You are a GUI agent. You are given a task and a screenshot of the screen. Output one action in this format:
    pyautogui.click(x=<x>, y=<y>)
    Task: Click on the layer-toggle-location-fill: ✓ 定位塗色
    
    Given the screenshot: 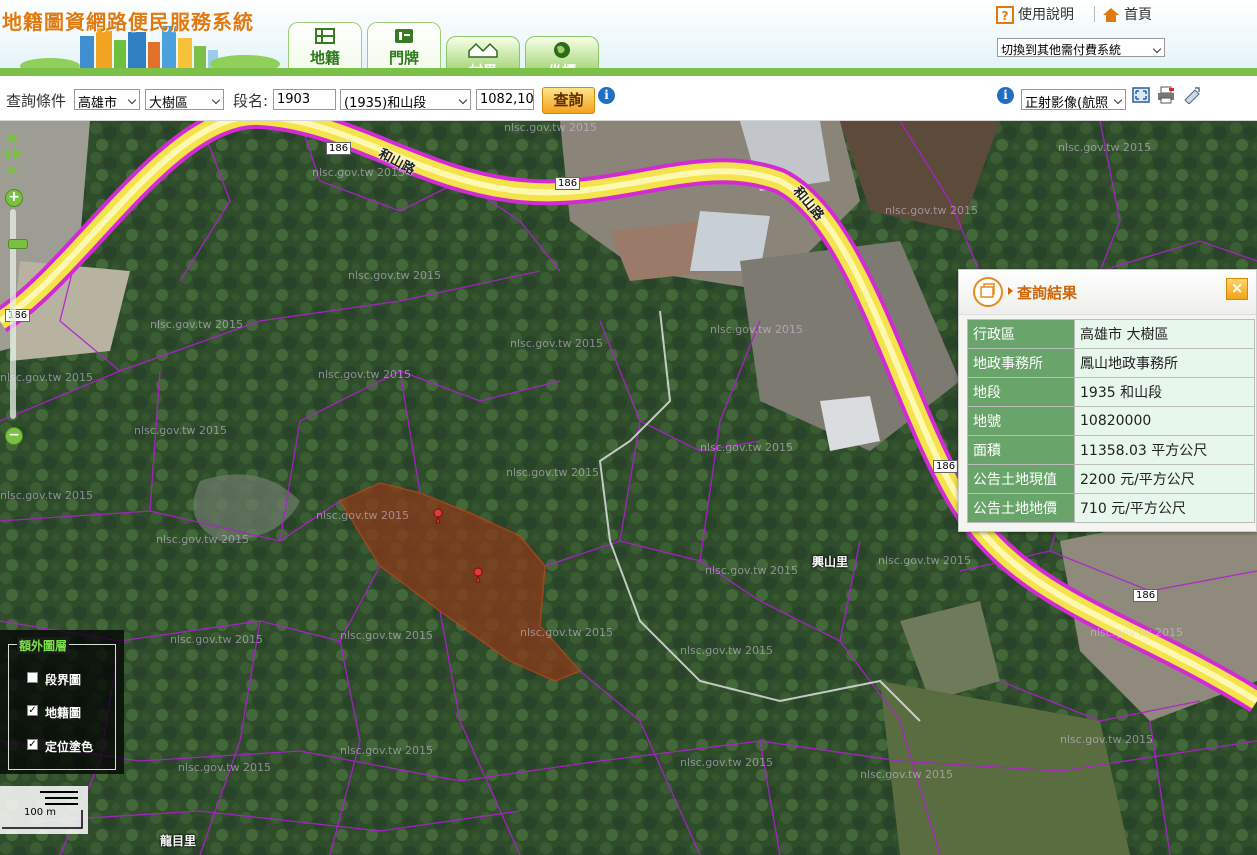 What is the action you would take?
    pyautogui.click(x=60, y=746)
    